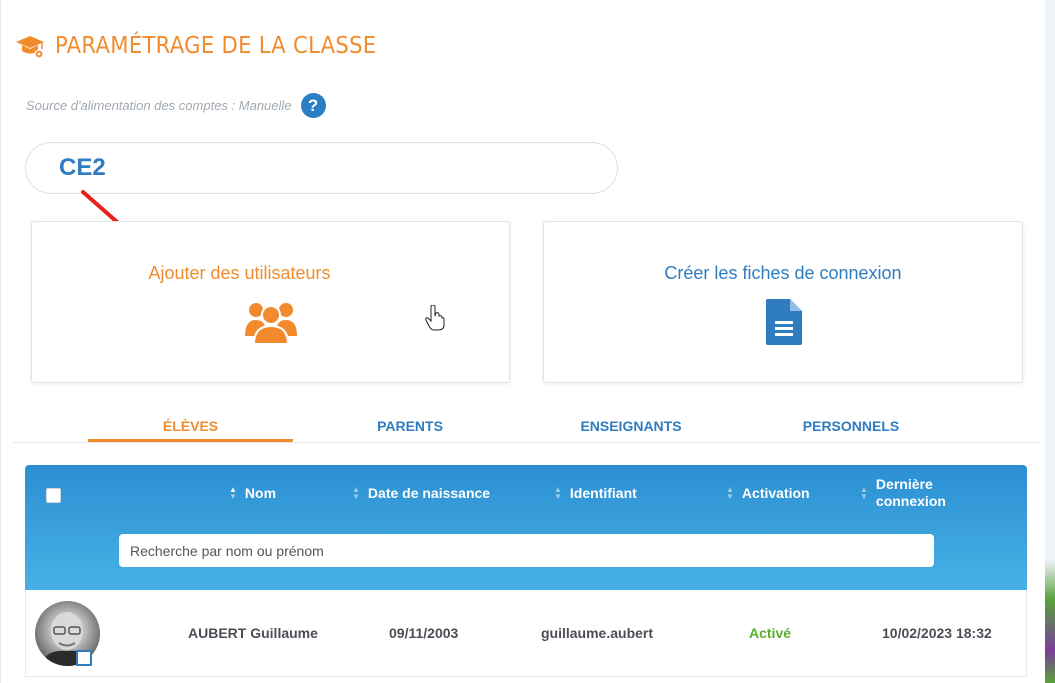 This screenshot has width=1055, height=683. Describe the element at coordinates (597, 633) in the screenshot. I see `cell-login: guillaume.aubert` at that location.